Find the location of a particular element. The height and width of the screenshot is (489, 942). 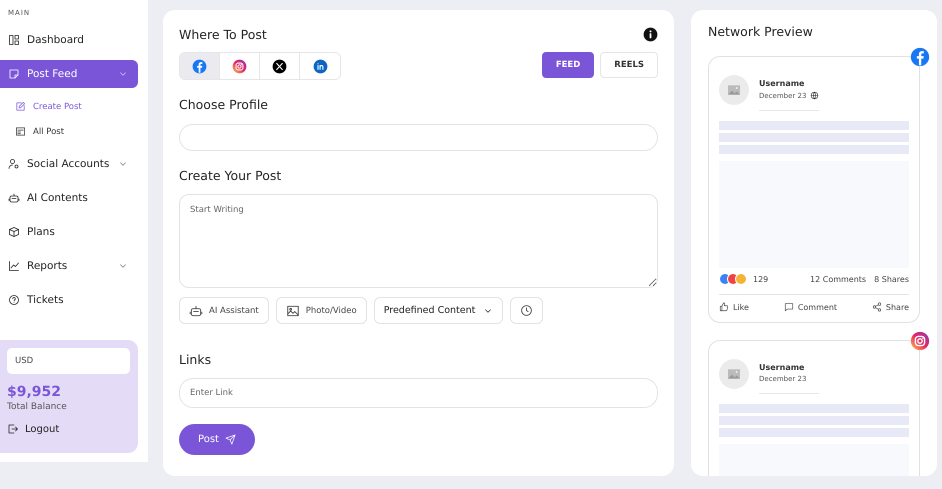

box-icon is located at coordinates (14, 232).